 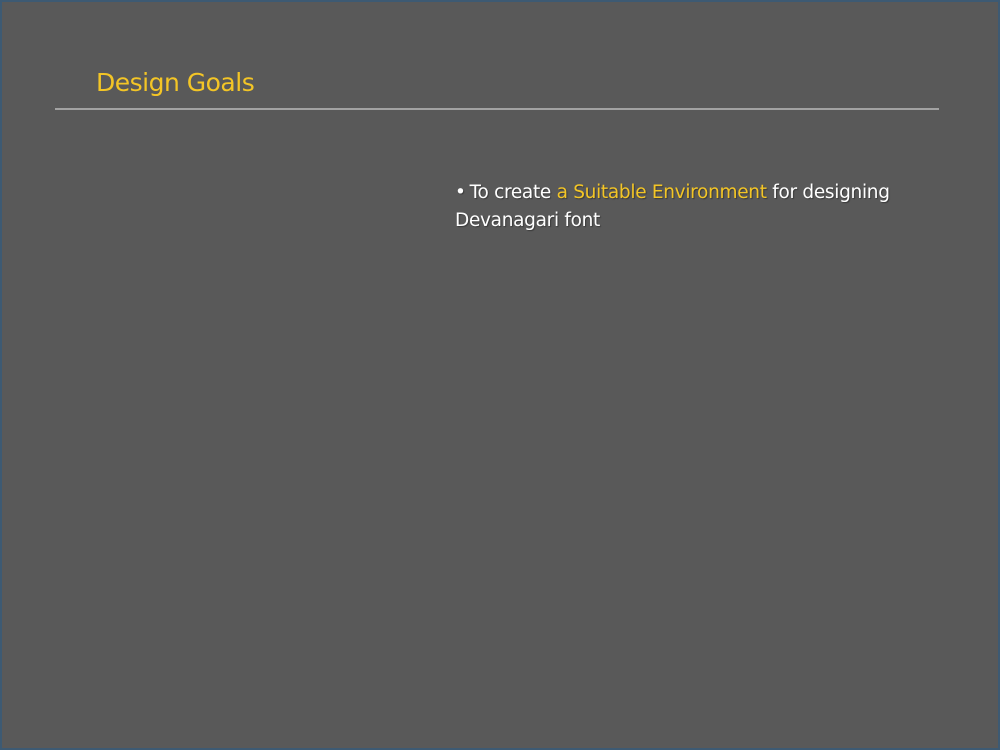 What do you see at coordinates (497, 109) in the screenshot?
I see `title-divider` at bounding box center [497, 109].